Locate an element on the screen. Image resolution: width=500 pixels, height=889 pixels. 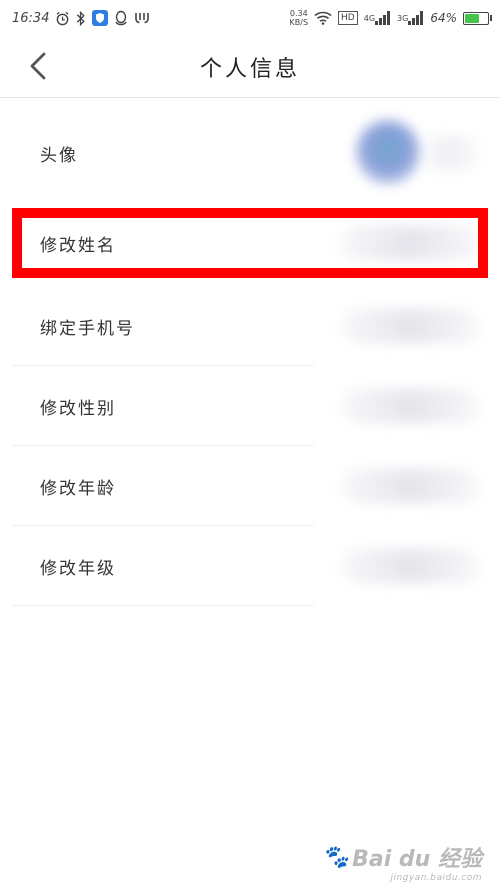
bluetooth-icon is located at coordinates (81, 18).